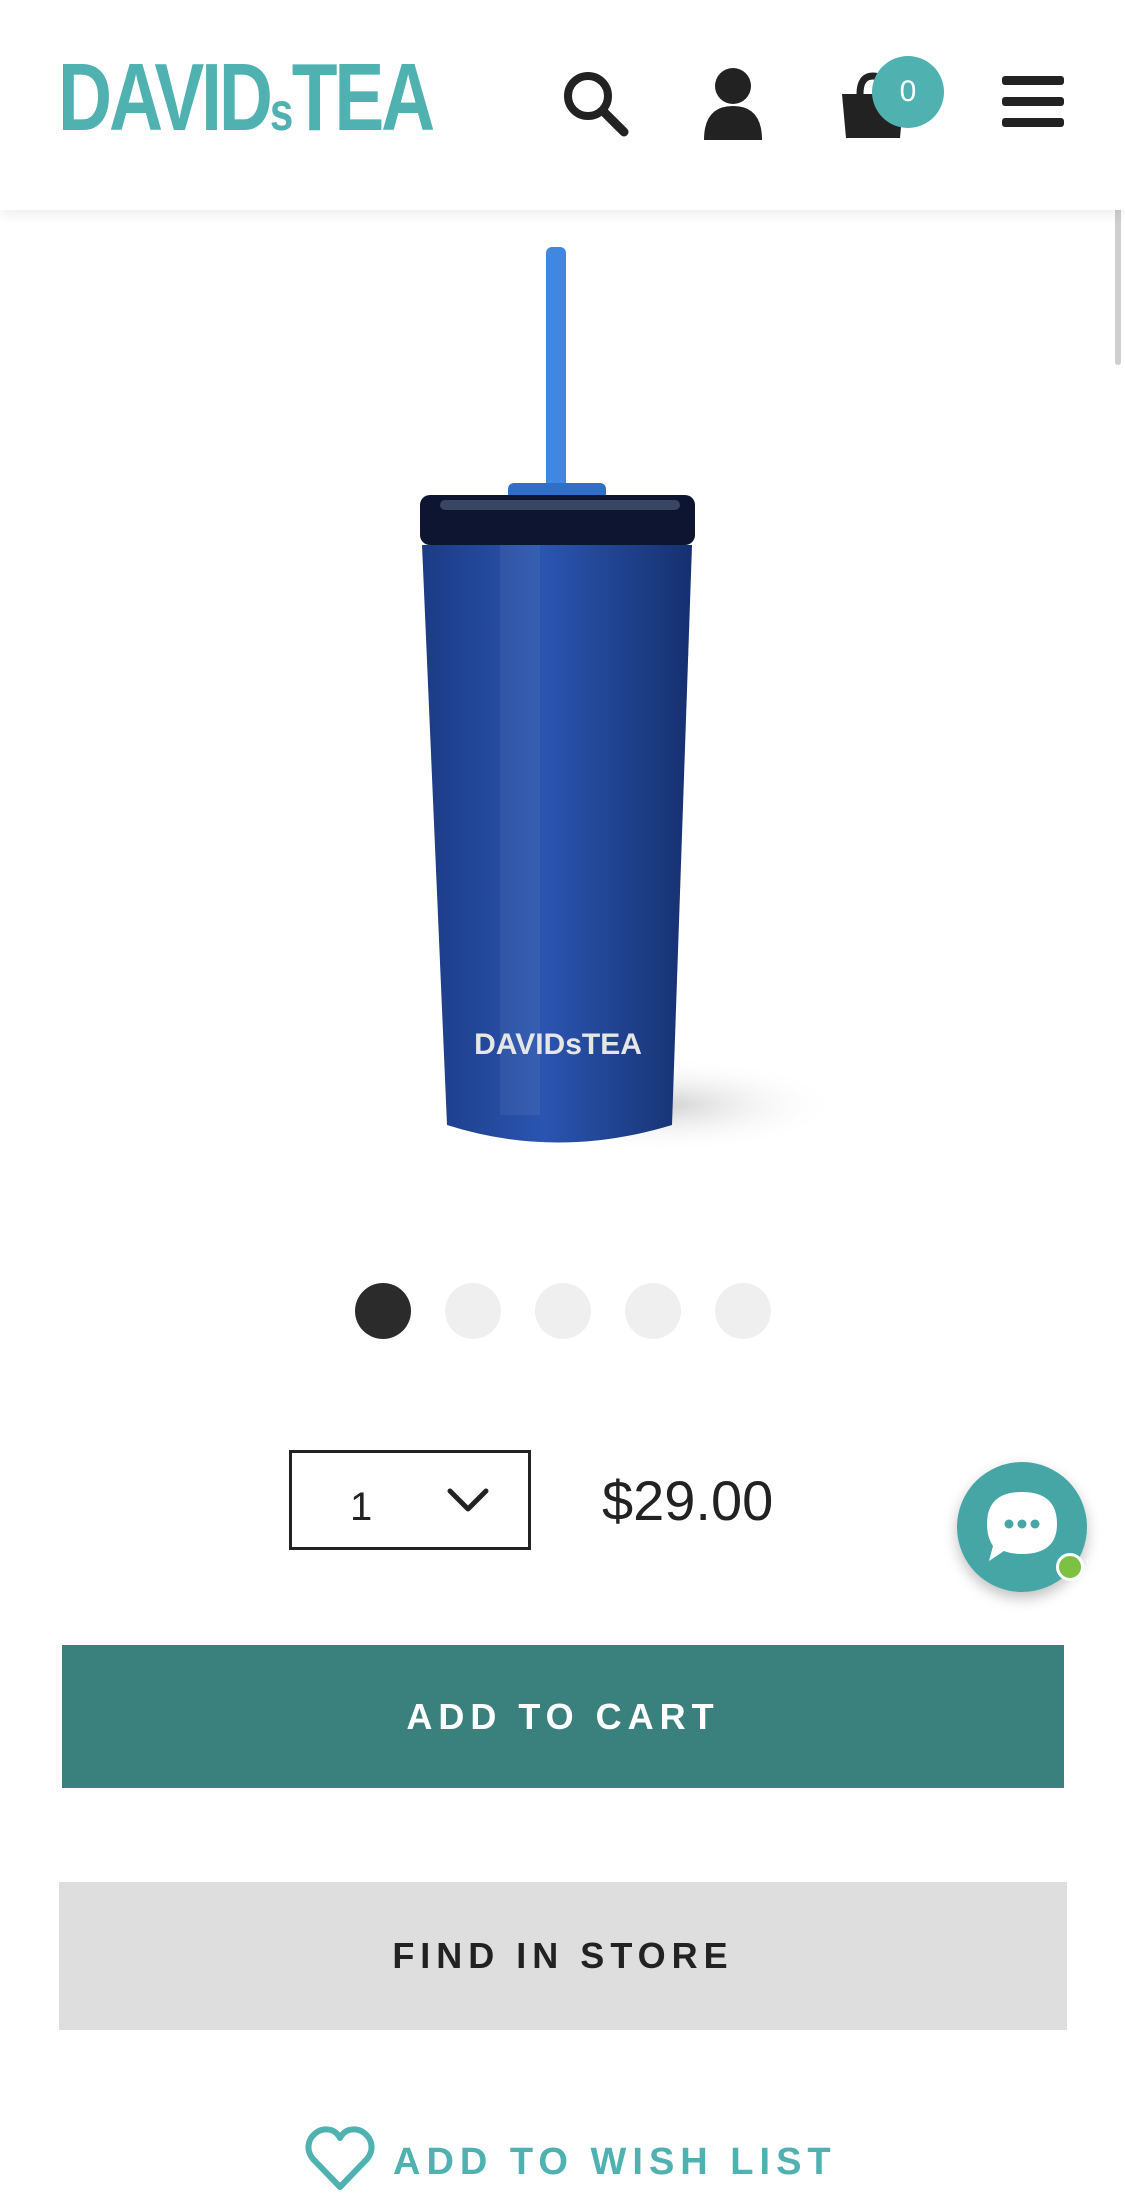  I want to click on chevron-down-icon, so click(468, 1503).